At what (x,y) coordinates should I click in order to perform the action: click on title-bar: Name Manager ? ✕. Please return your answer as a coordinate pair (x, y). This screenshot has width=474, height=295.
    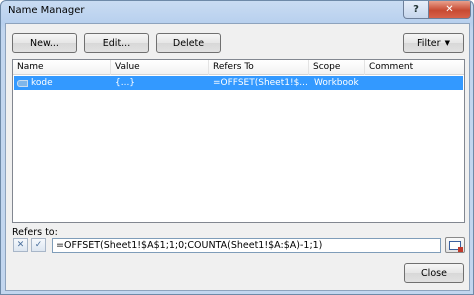
    Looking at the image, I should click on (237, 12).